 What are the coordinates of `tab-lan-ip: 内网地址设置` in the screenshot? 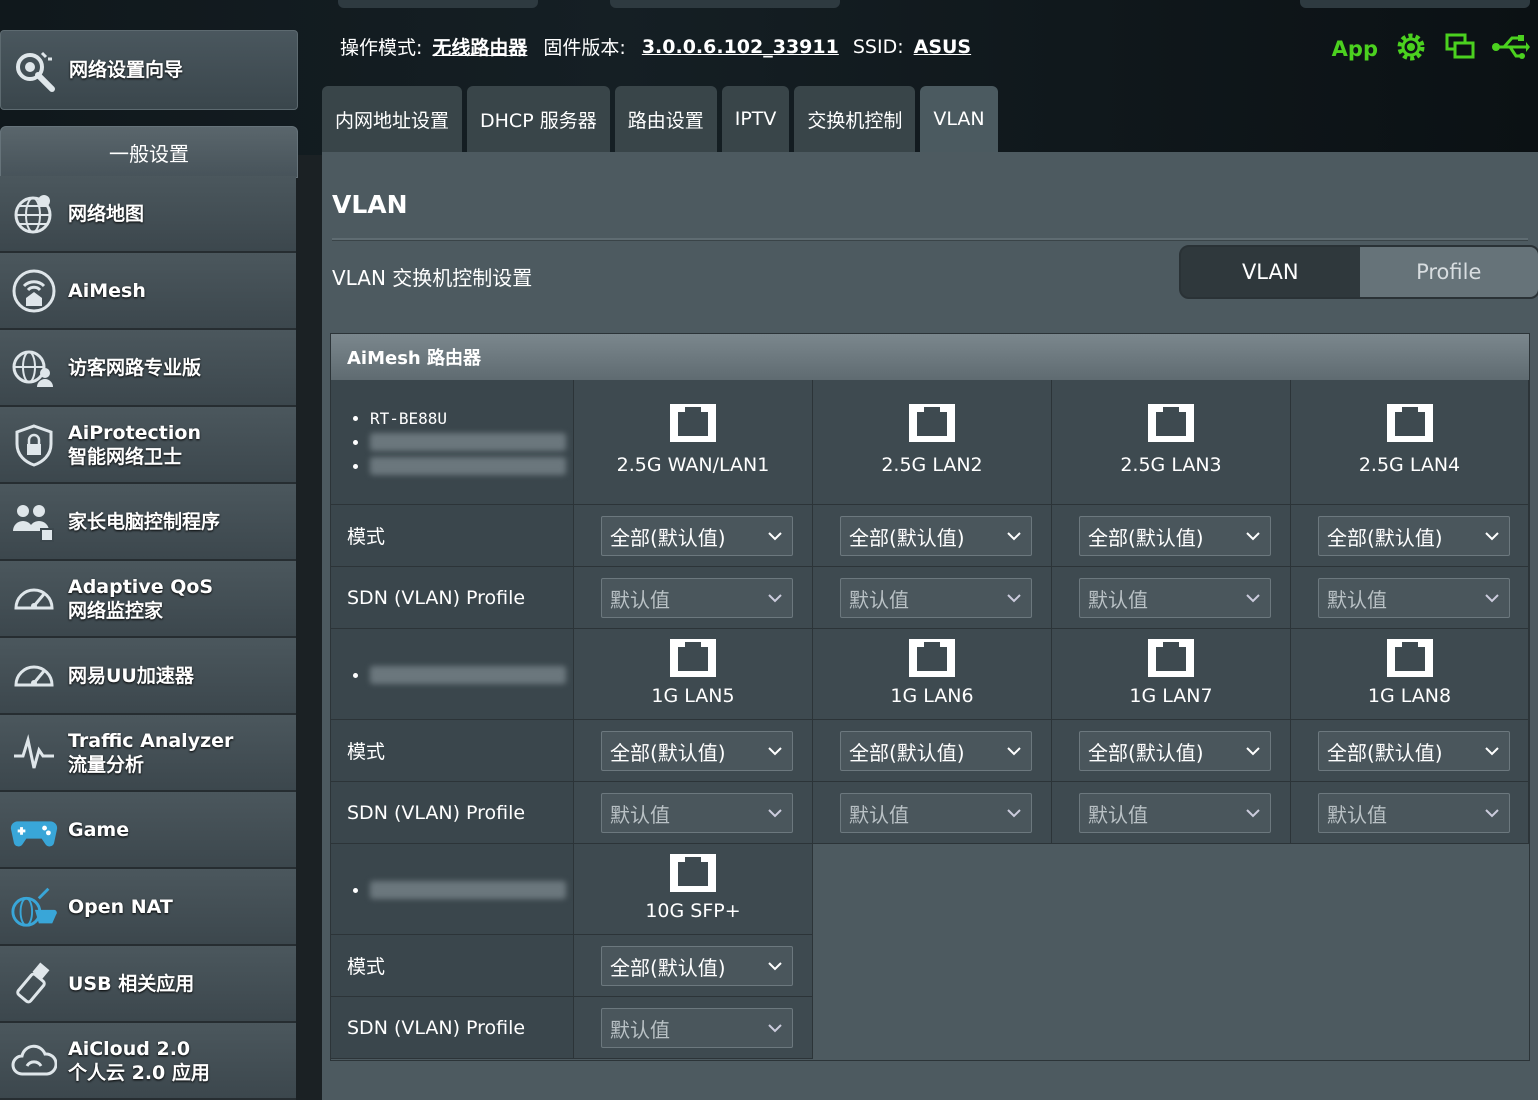 It's located at (392, 119).